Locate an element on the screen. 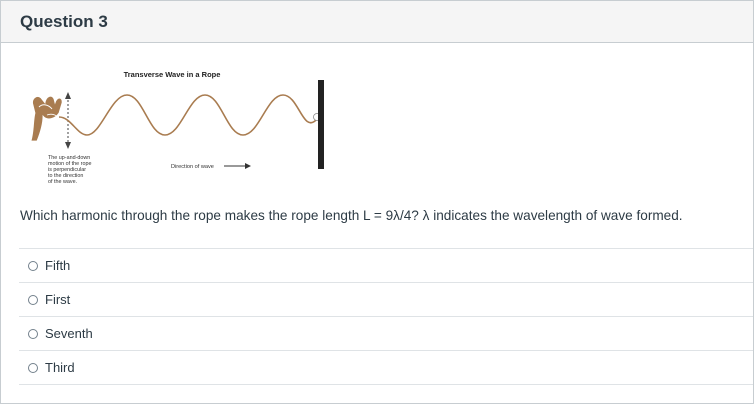  motion-note-line: of the wave. is located at coordinates (62, 182).